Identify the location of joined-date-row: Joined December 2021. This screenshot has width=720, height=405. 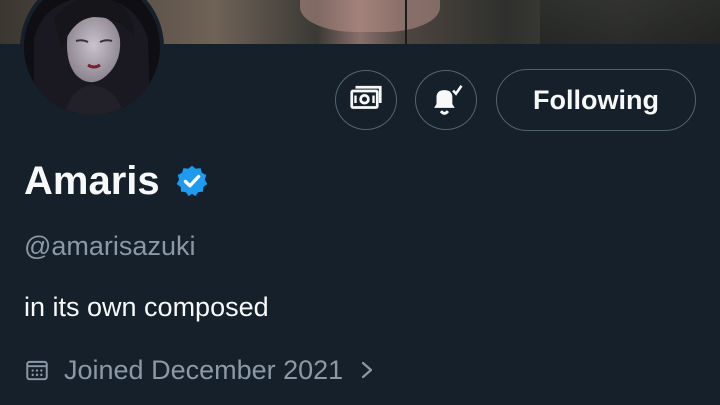
(200, 370).